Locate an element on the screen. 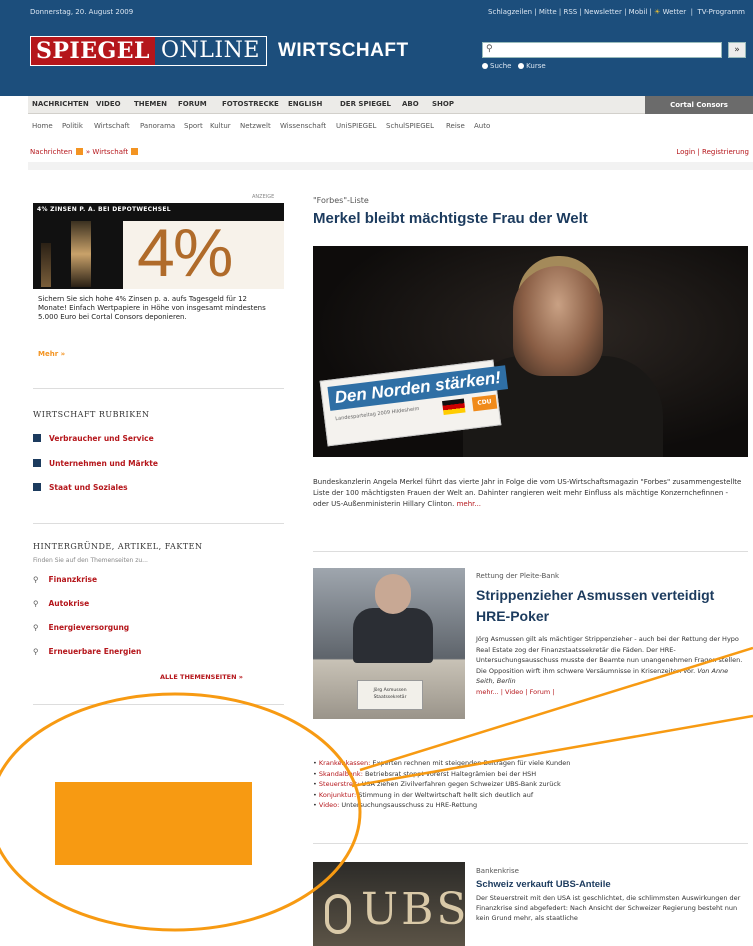 This screenshot has height=946, width=753. teaser-lead: Konjunktur: is located at coordinates (337, 795).